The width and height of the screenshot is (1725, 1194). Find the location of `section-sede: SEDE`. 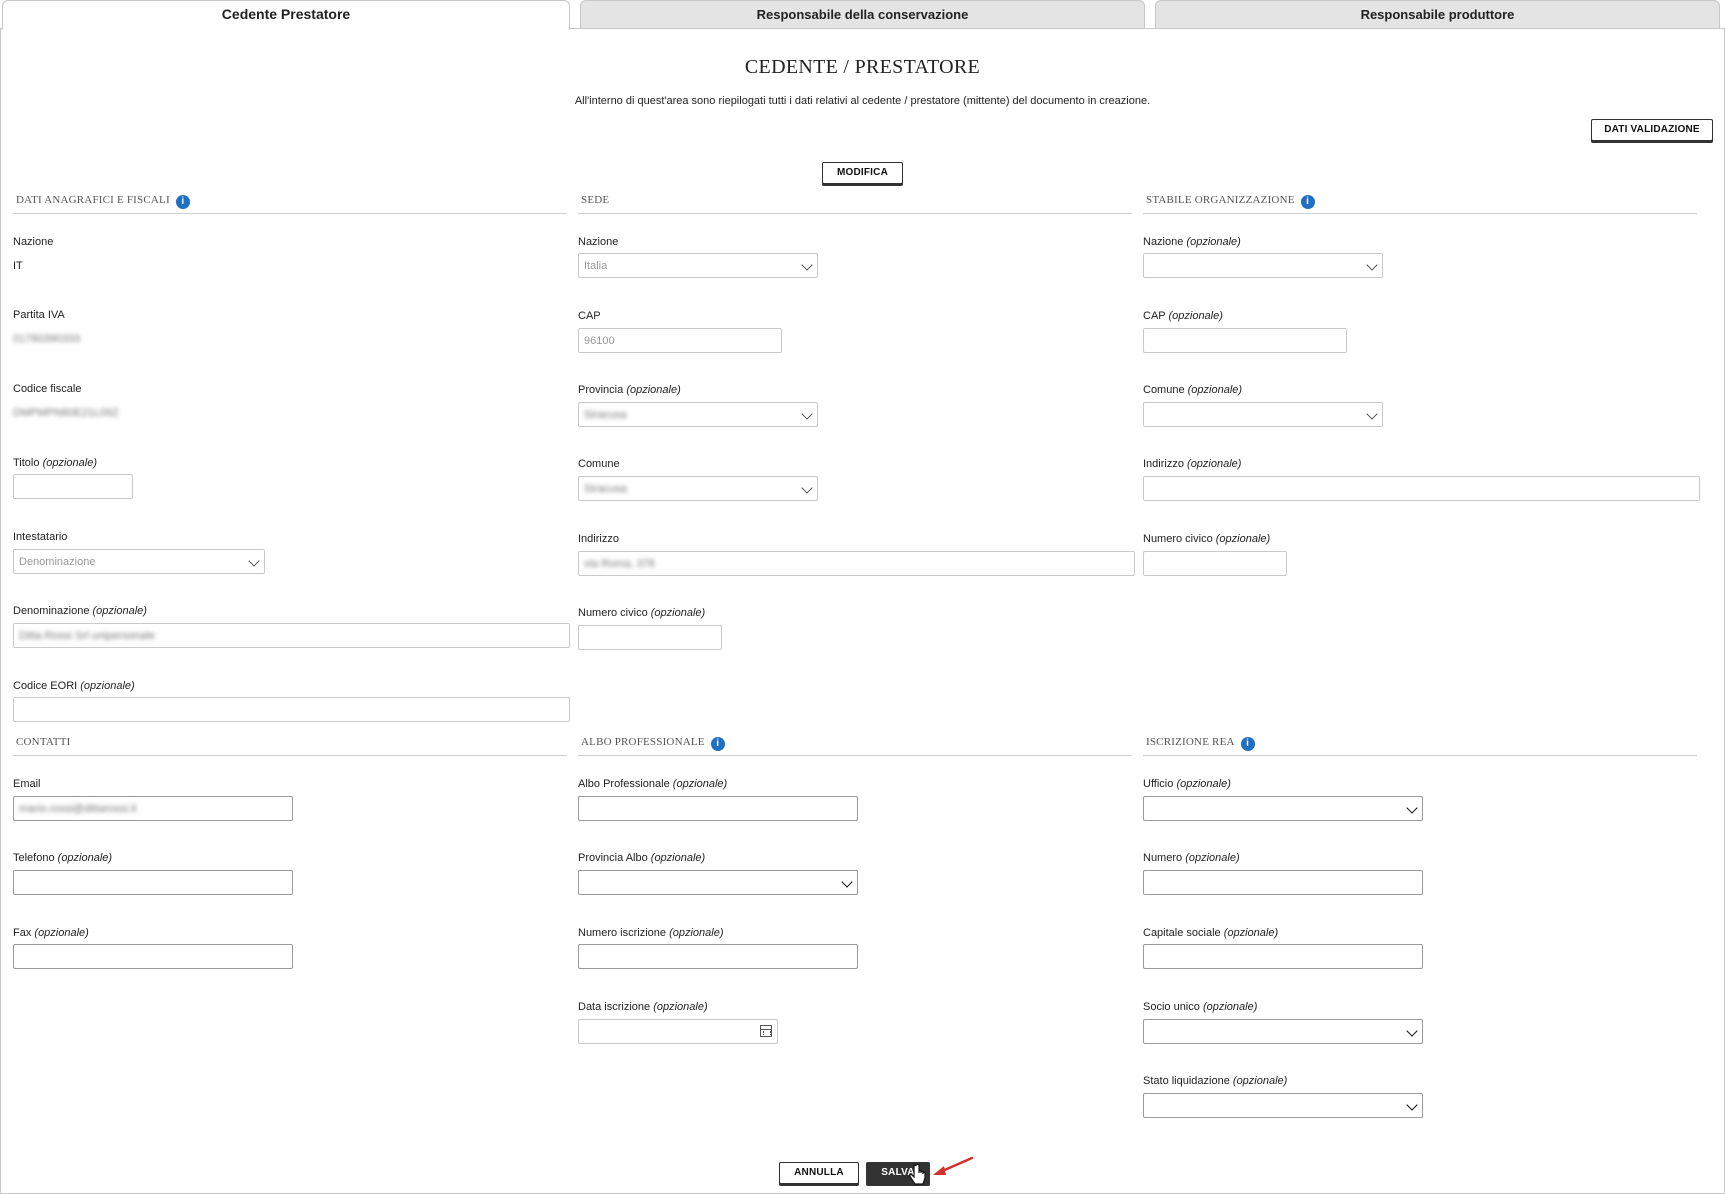

section-sede: SEDE is located at coordinates (855, 204).